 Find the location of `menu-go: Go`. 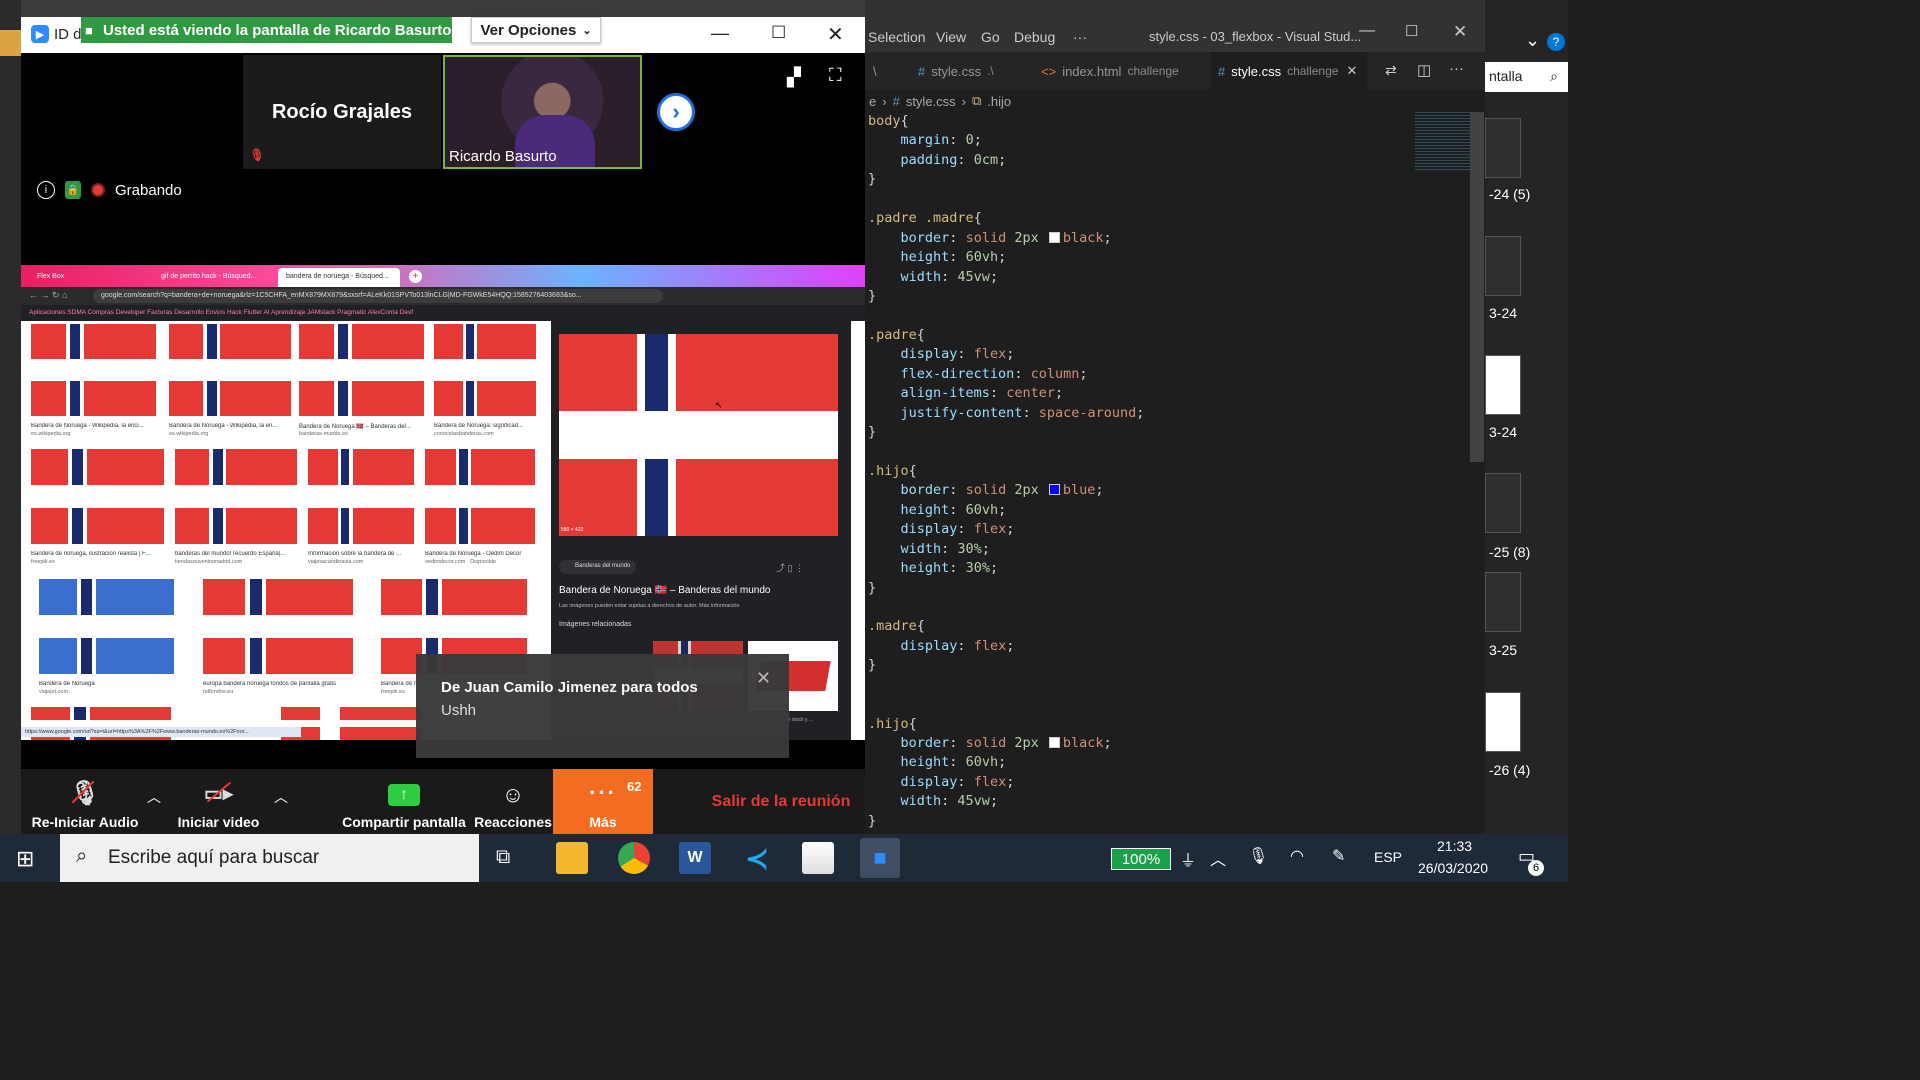

menu-go: Go is located at coordinates (990, 37).